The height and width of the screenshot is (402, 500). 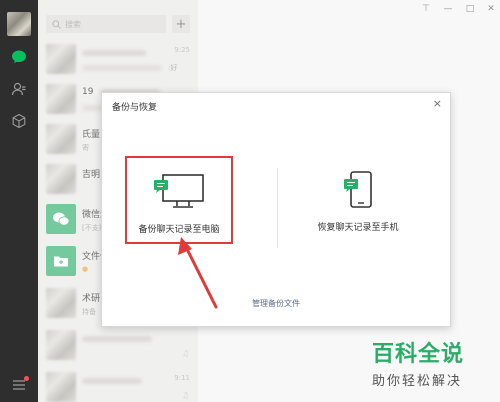 What do you see at coordinates (417, 381) in the screenshot?
I see `watermark-subtitle: 助你轻松解决` at bounding box center [417, 381].